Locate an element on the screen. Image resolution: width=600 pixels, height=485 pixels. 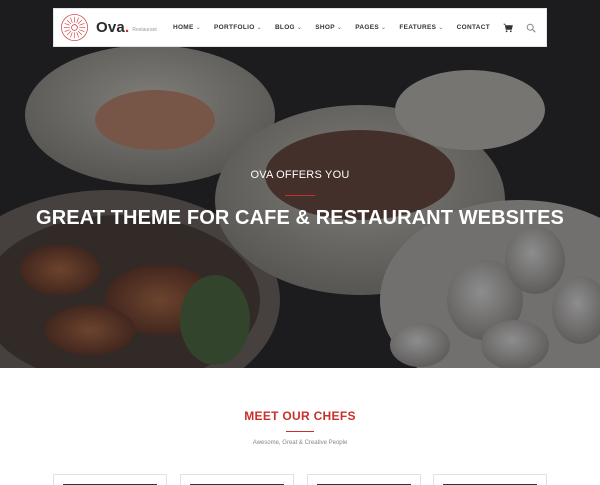
chefs-section-subtitle: Awesome, Great & Creative People is located at coordinates (300, 443).